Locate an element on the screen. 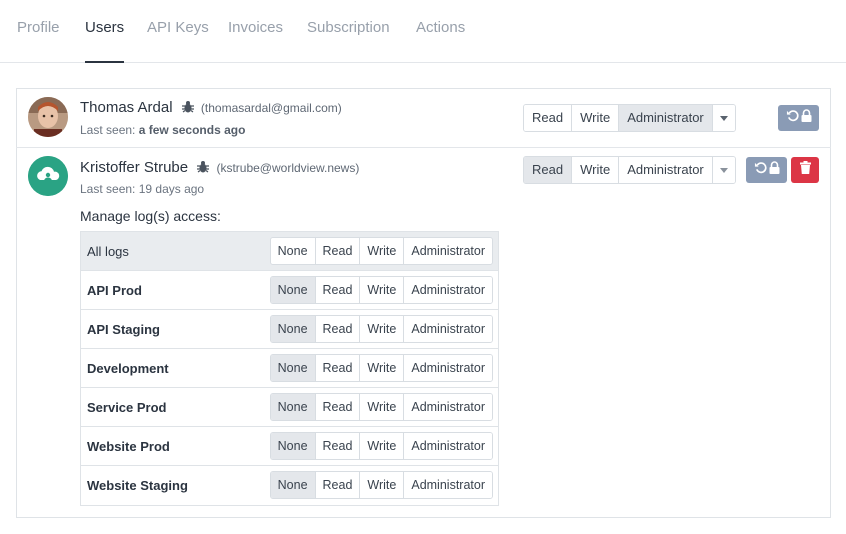  log-name: API Prod is located at coordinates (114, 290).